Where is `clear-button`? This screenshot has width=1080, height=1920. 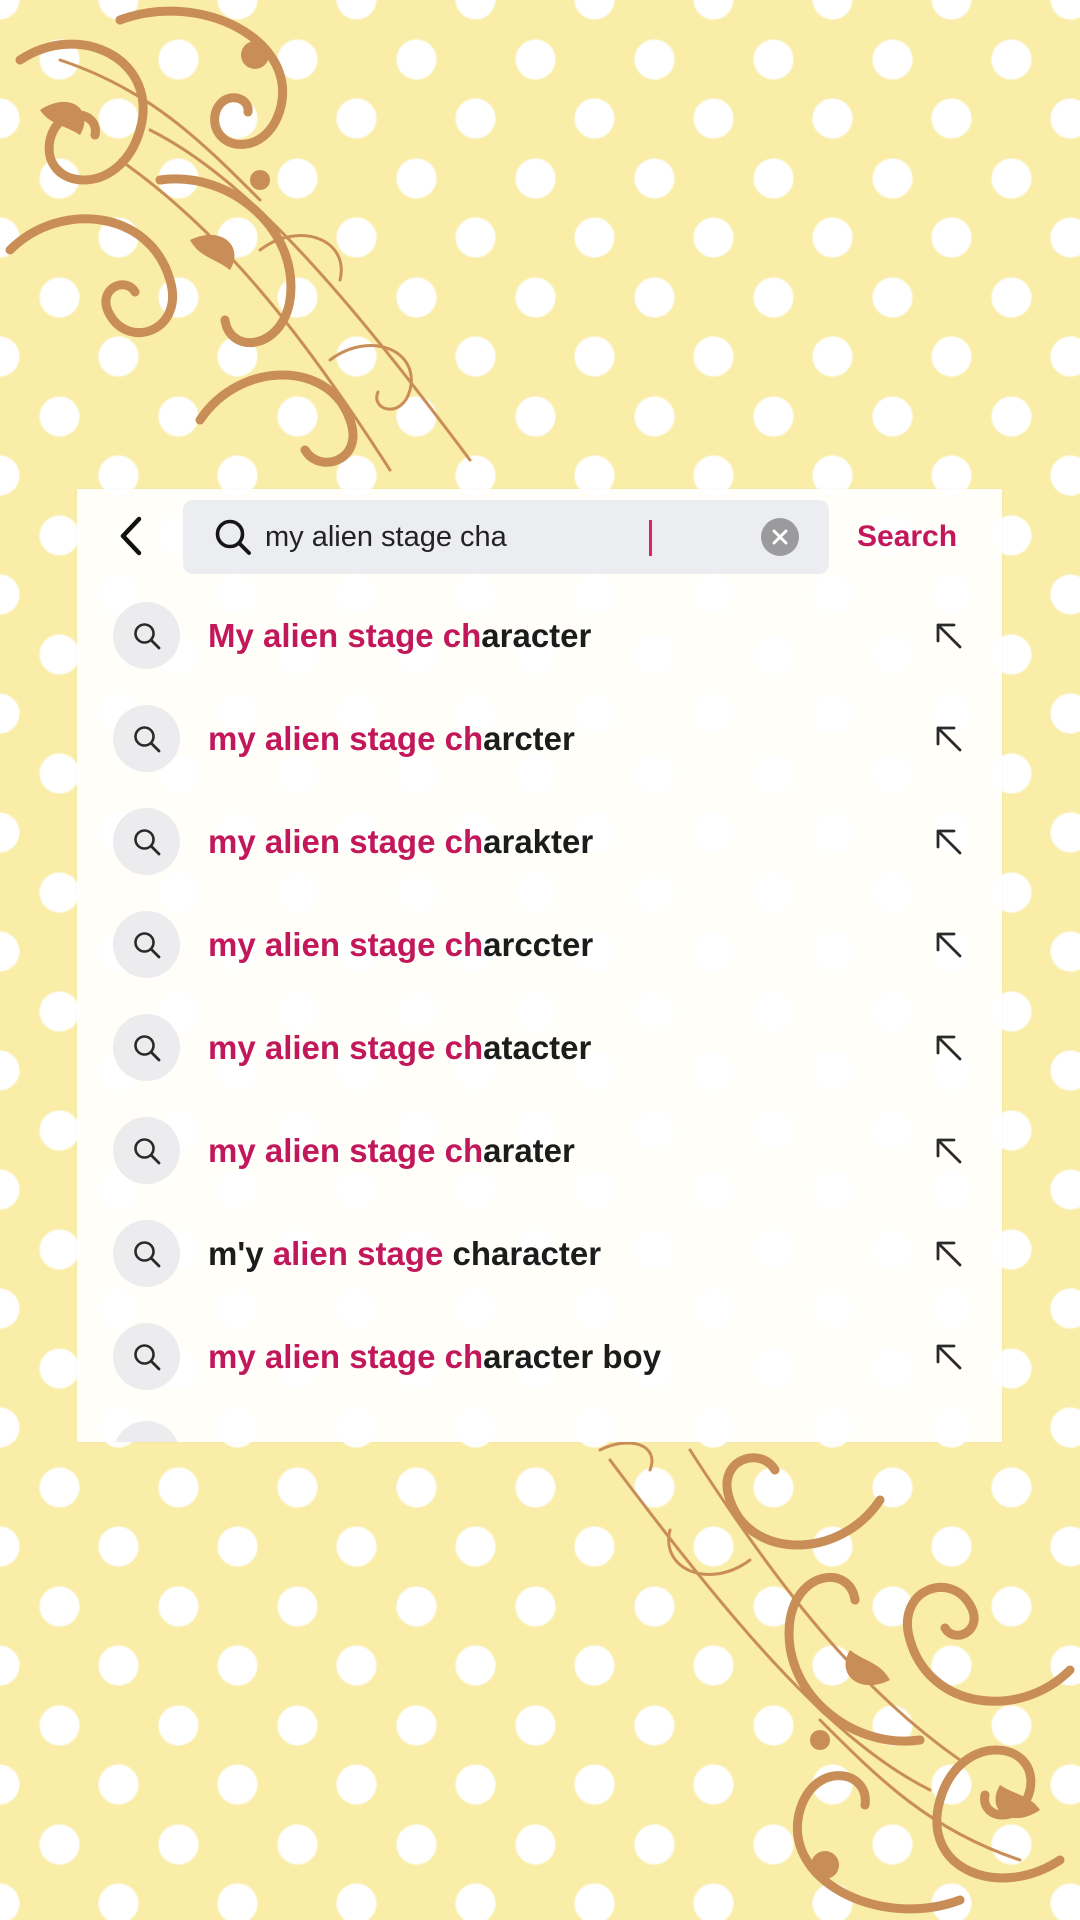 clear-button is located at coordinates (780, 537).